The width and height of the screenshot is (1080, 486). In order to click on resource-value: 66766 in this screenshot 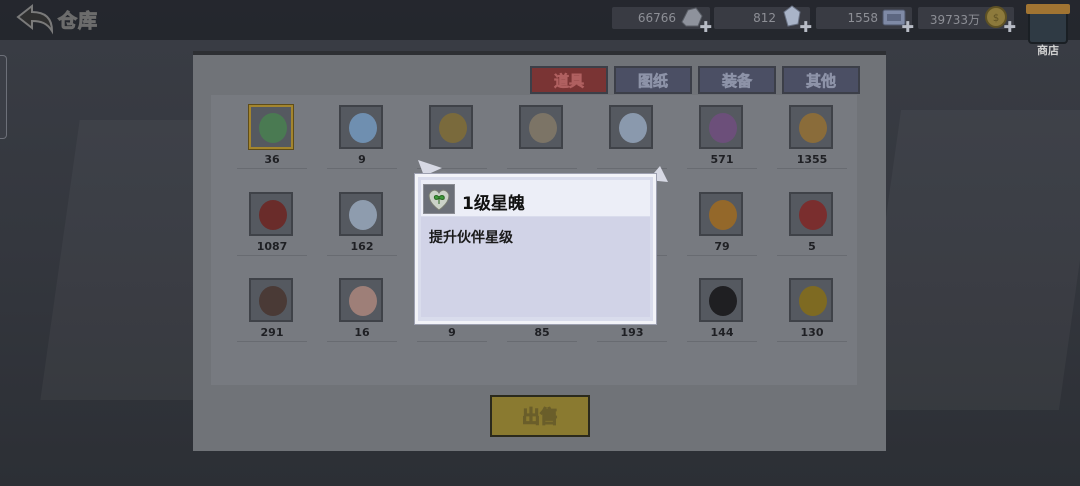, I will do `click(656, 18)`.